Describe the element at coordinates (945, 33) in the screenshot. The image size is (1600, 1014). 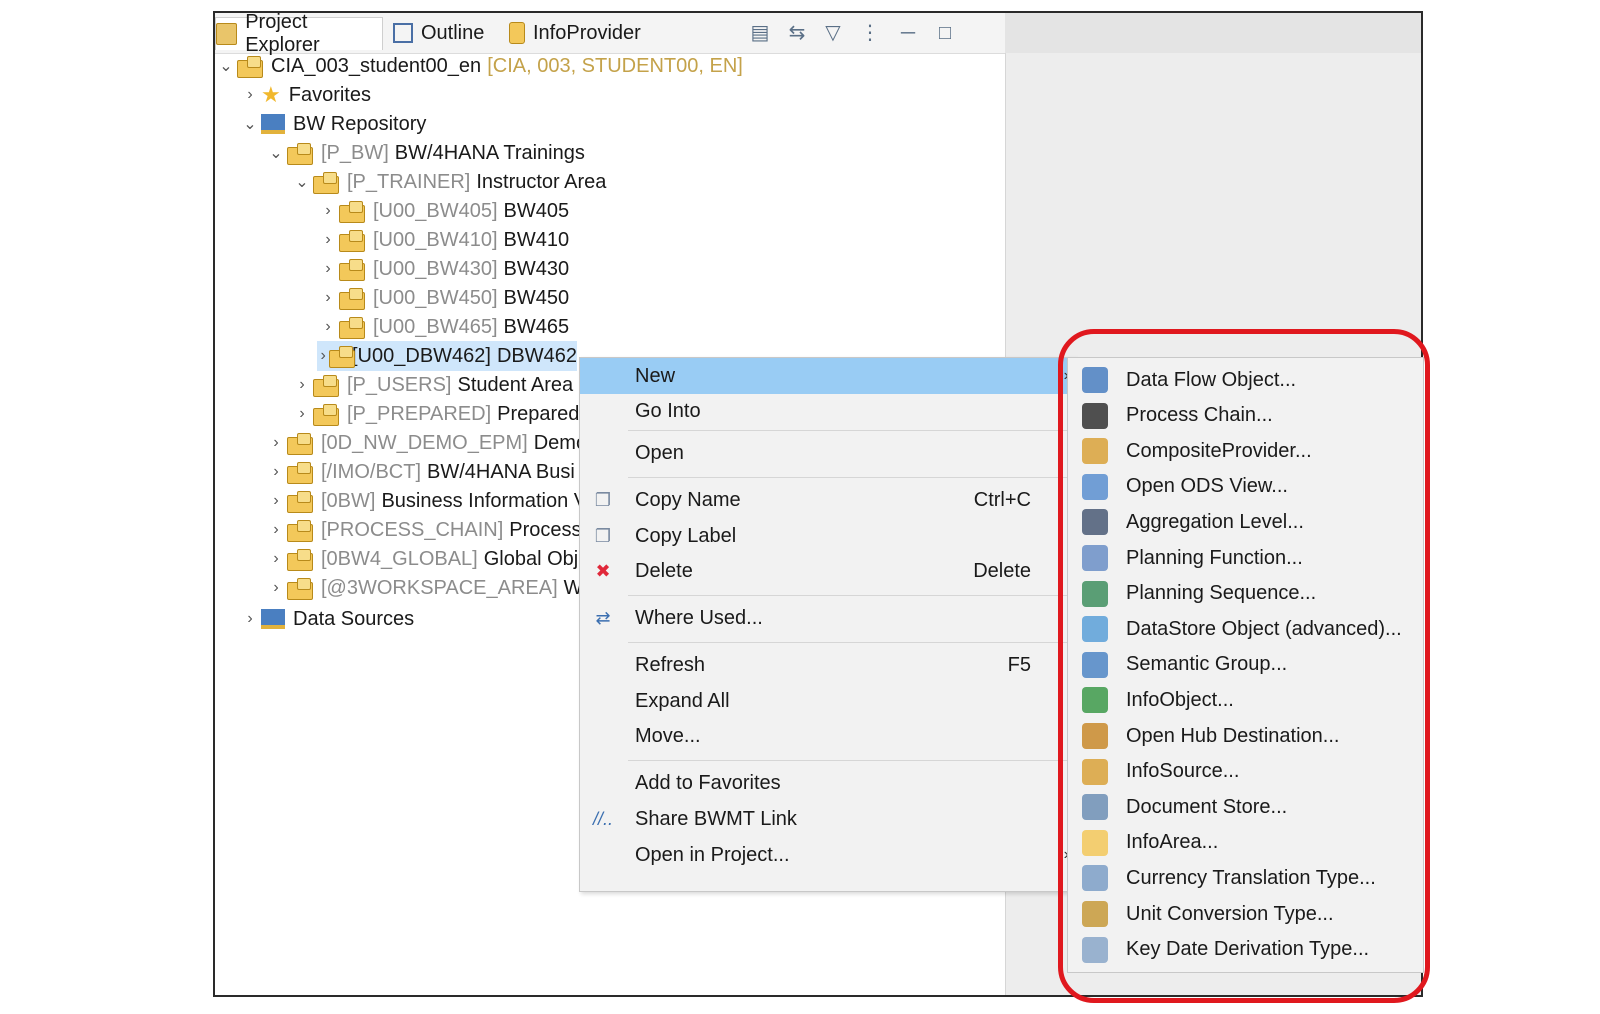
I see `maximize-icon: □` at that location.